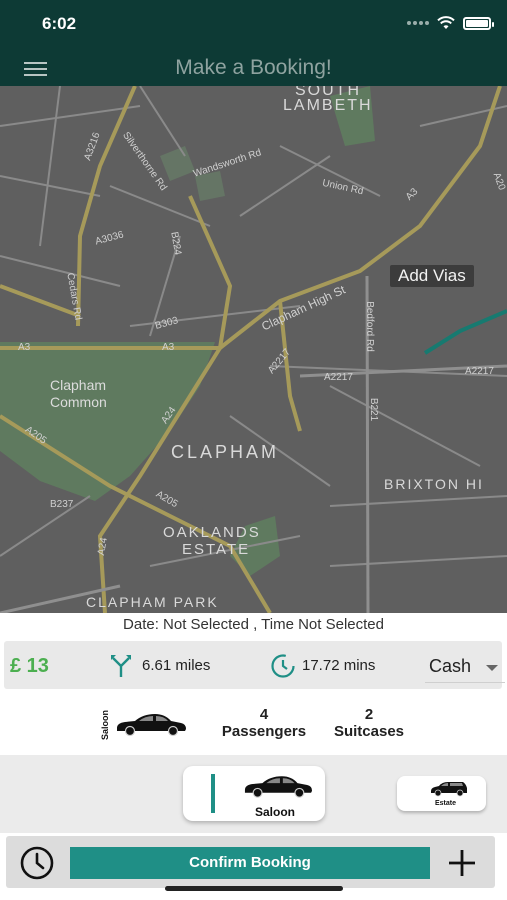  I want to click on map-label: ESTATE, so click(216, 549).